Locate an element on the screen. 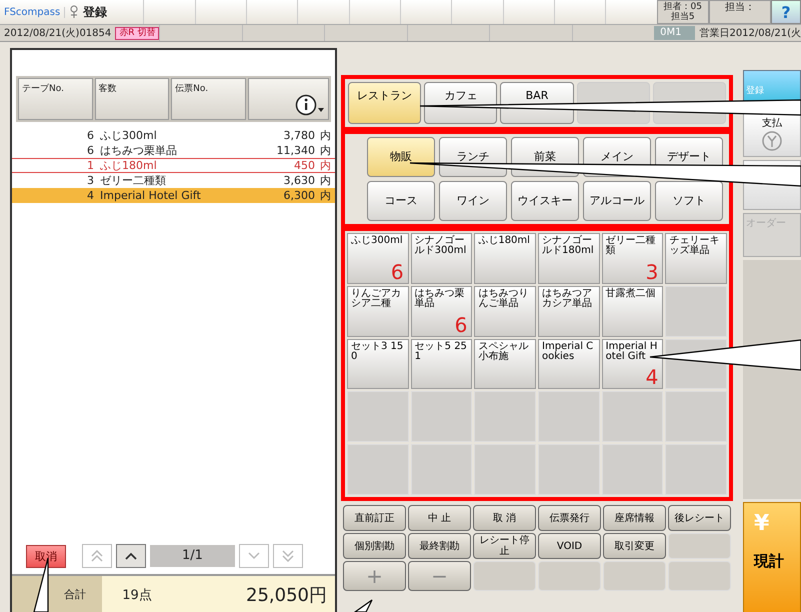 This screenshot has height=612, width=801. operator-name: 担当5 is located at coordinates (682, 17).